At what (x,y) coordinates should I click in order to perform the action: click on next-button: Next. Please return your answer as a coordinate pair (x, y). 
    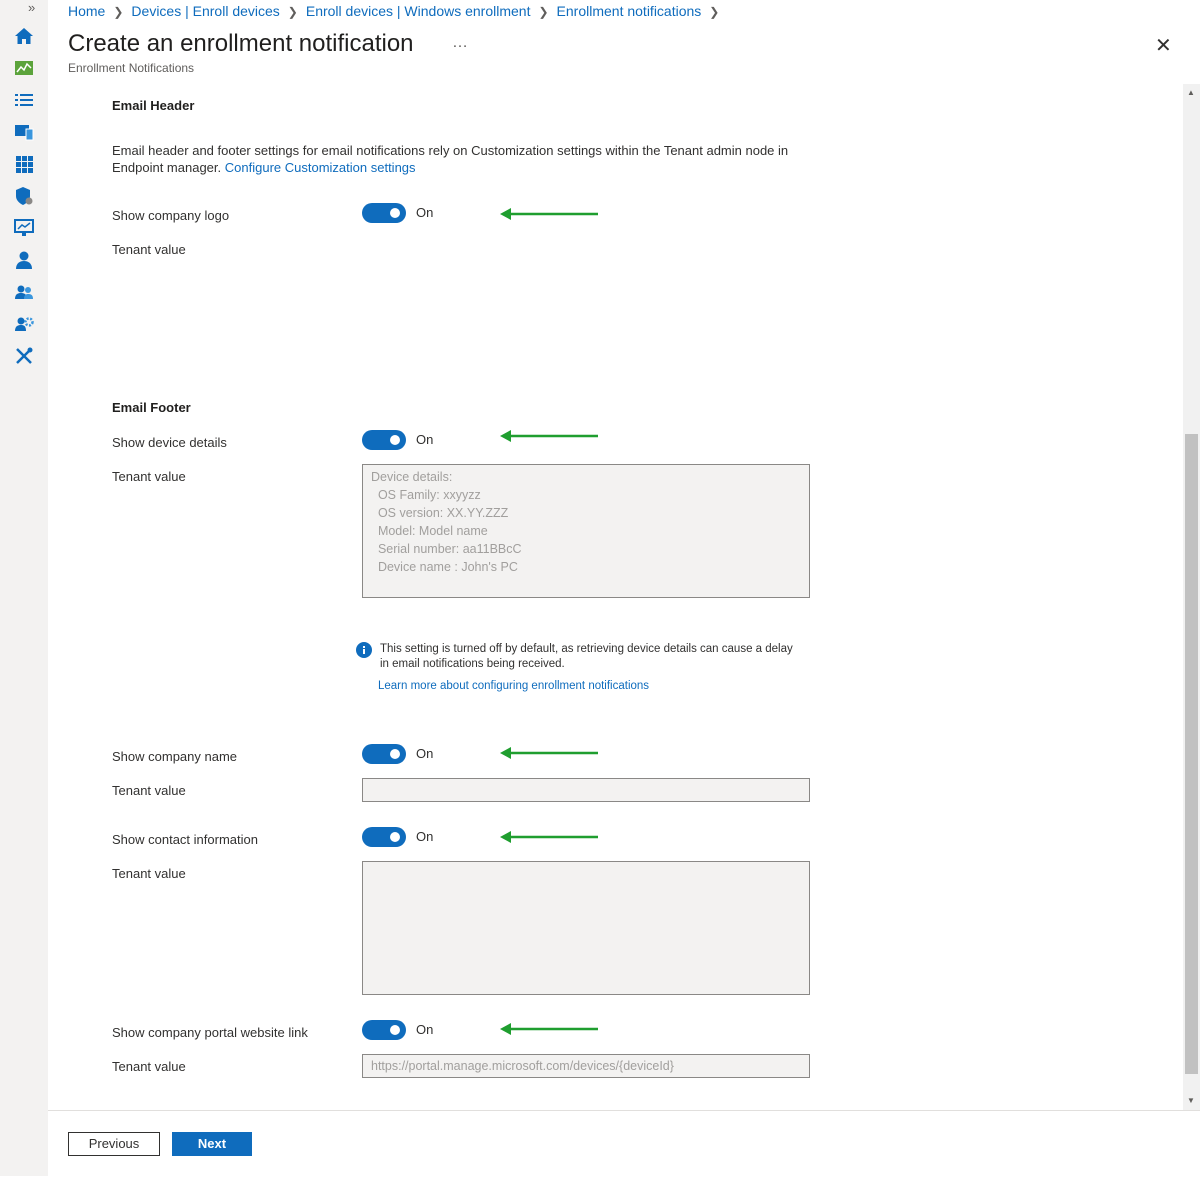
    Looking at the image, I should click on (212, 1144).